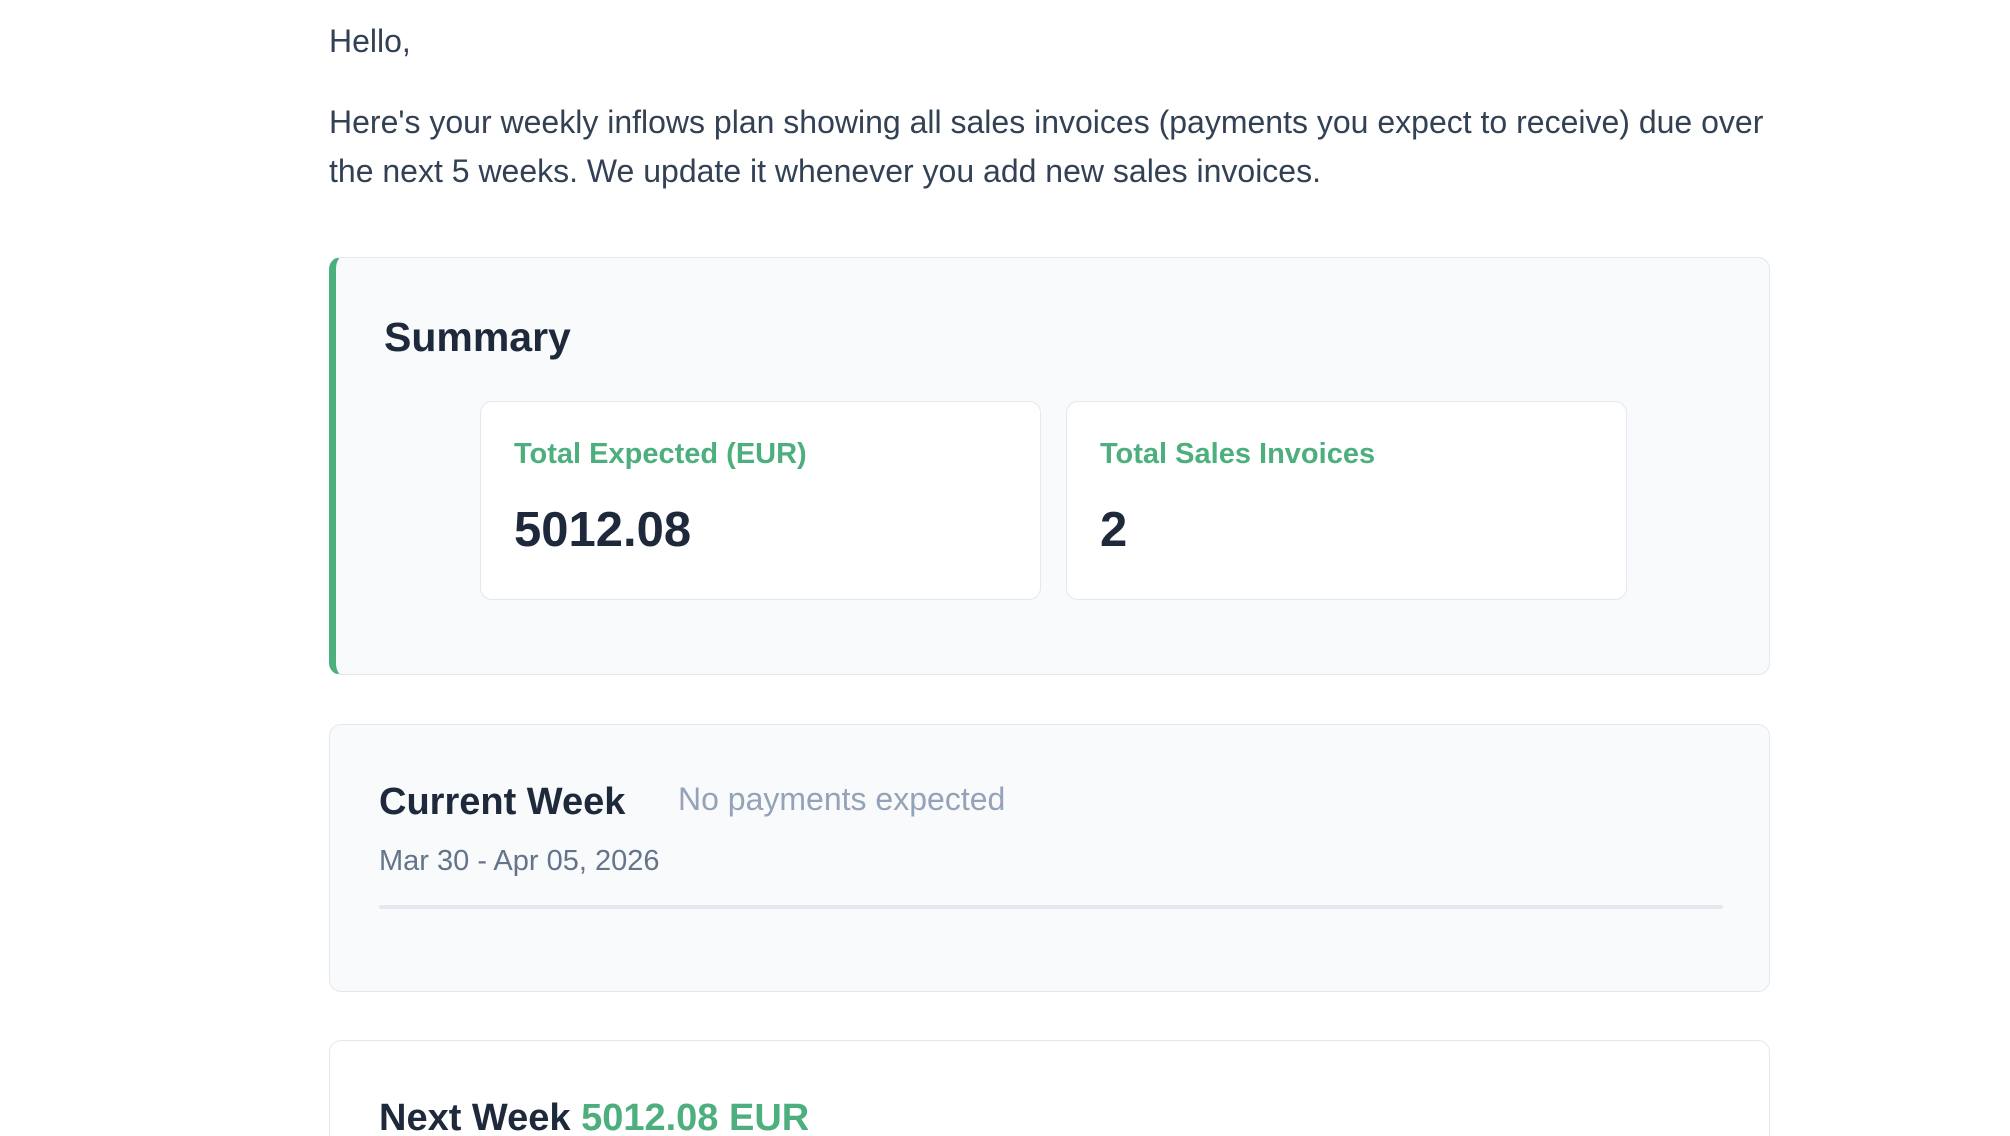  Describe the element at coordinates (695, 1116) in the screenshot. I see `week-amount: 5012.08 EUR` at that location.